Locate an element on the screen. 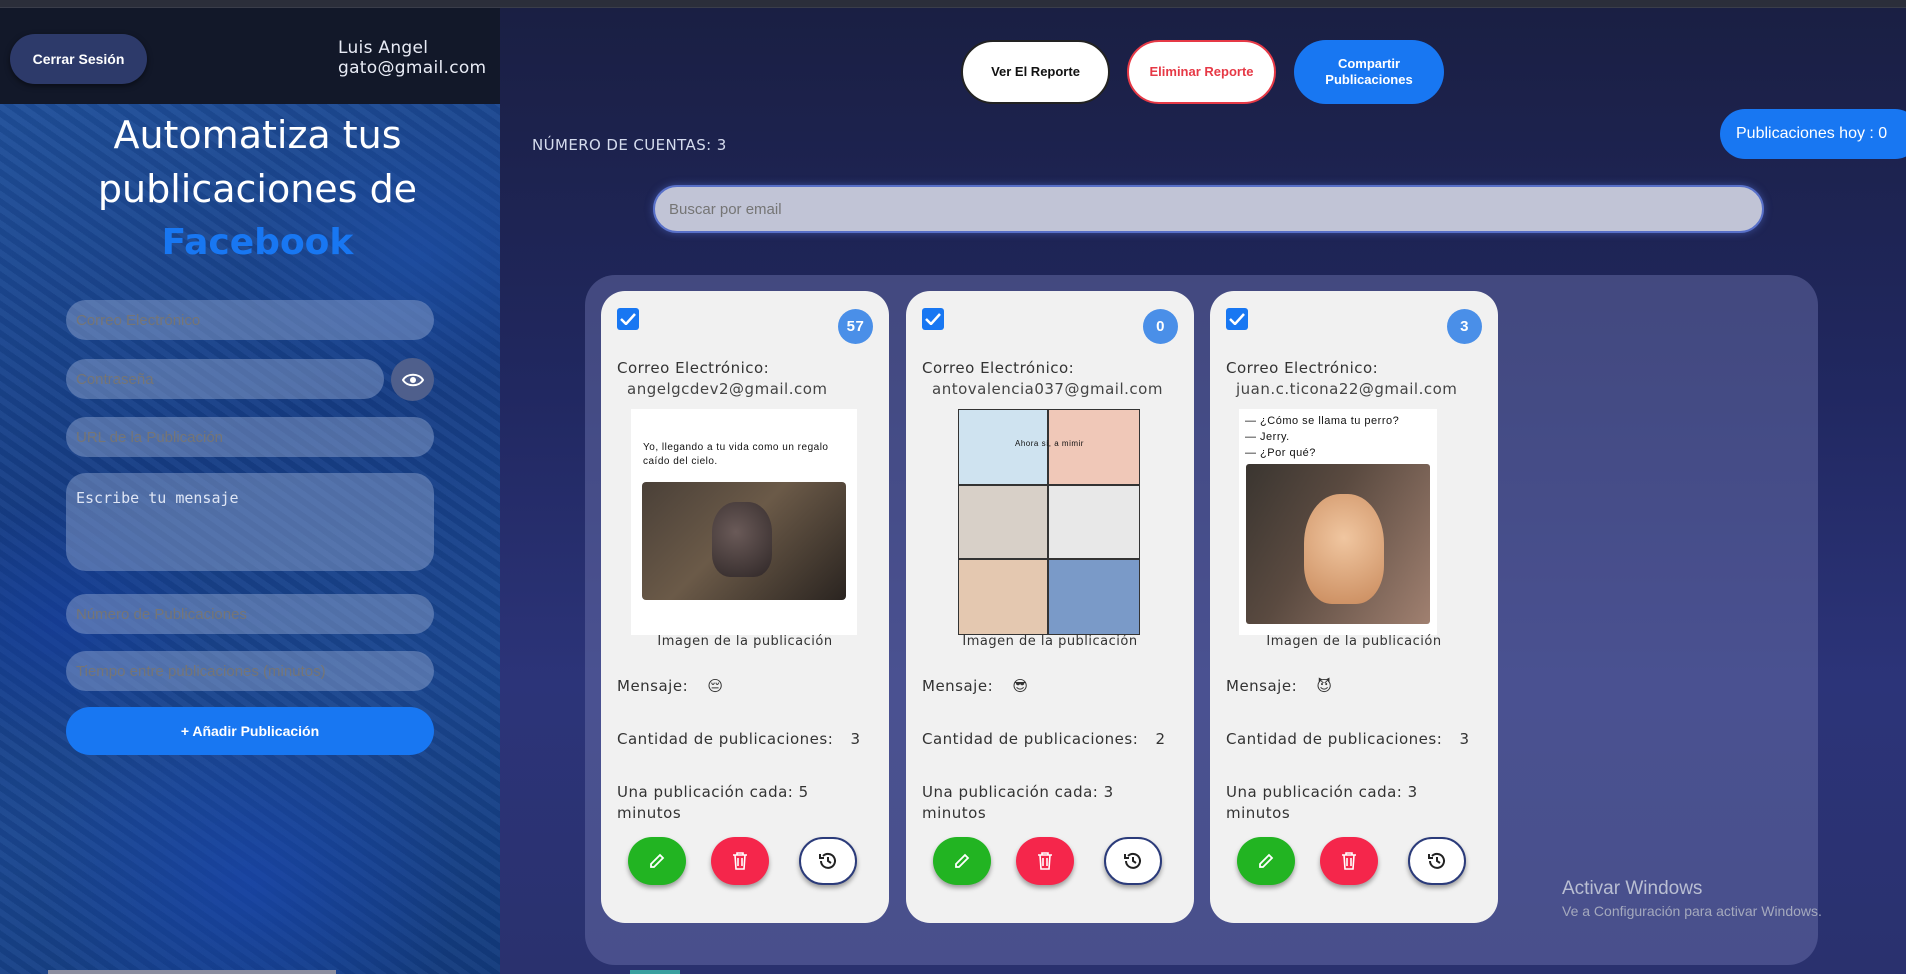  horizontal-scrollbar is located at coordinates (192, 972).